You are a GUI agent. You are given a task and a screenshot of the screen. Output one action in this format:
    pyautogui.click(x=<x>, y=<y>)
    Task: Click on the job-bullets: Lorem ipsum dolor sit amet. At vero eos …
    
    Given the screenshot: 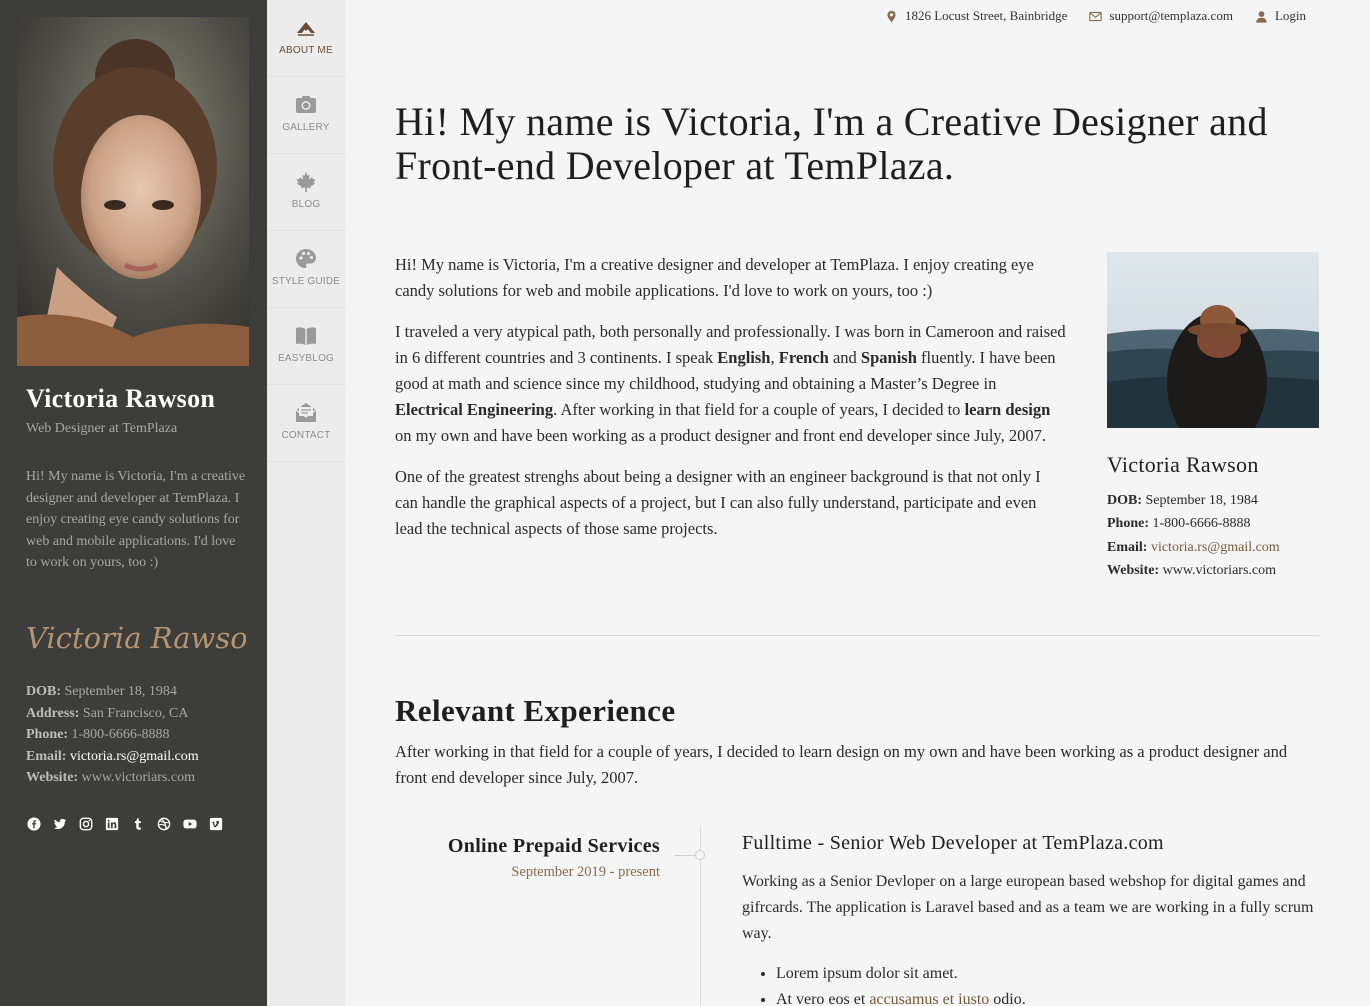 What is the action you would take?
    pyautogui.click(x=1056, y=983)
    